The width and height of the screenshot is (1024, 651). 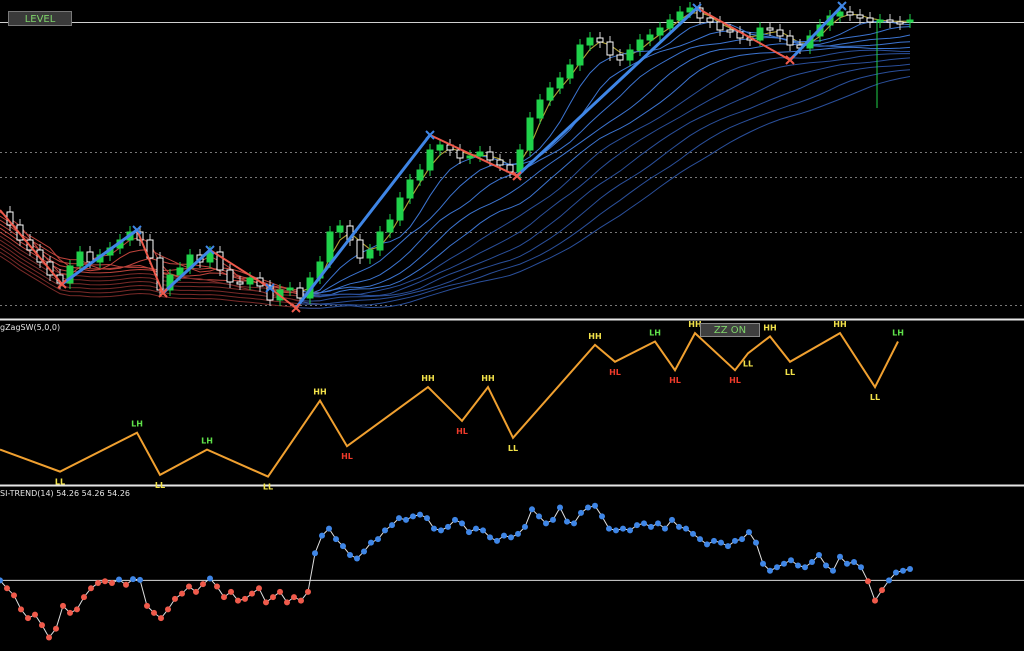 What do you see at coordinates (730, 330) in the screenshot?
I see `zz-toggle-button: ZZ ON` at bounding box center [730, 330].